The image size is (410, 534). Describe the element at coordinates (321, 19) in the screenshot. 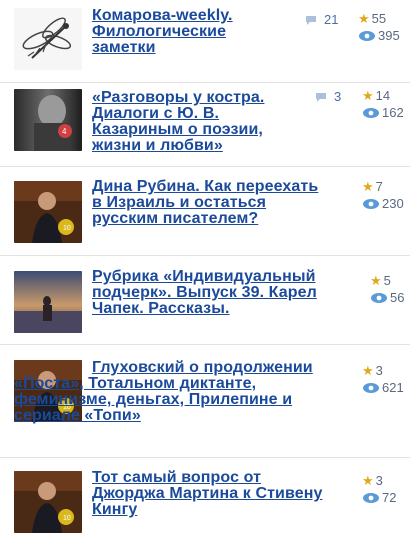

I see `comments-count: 21` at that location.